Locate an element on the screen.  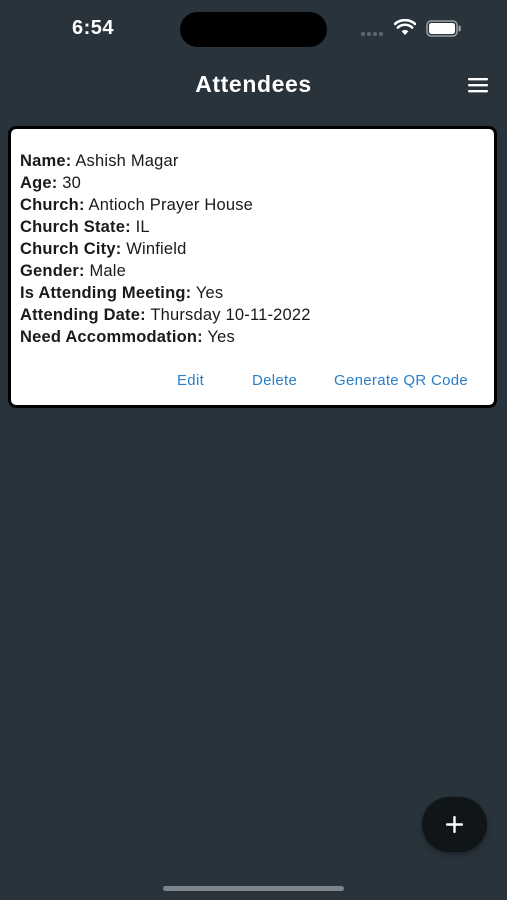
status-icons is located at coordinates (413, 29).